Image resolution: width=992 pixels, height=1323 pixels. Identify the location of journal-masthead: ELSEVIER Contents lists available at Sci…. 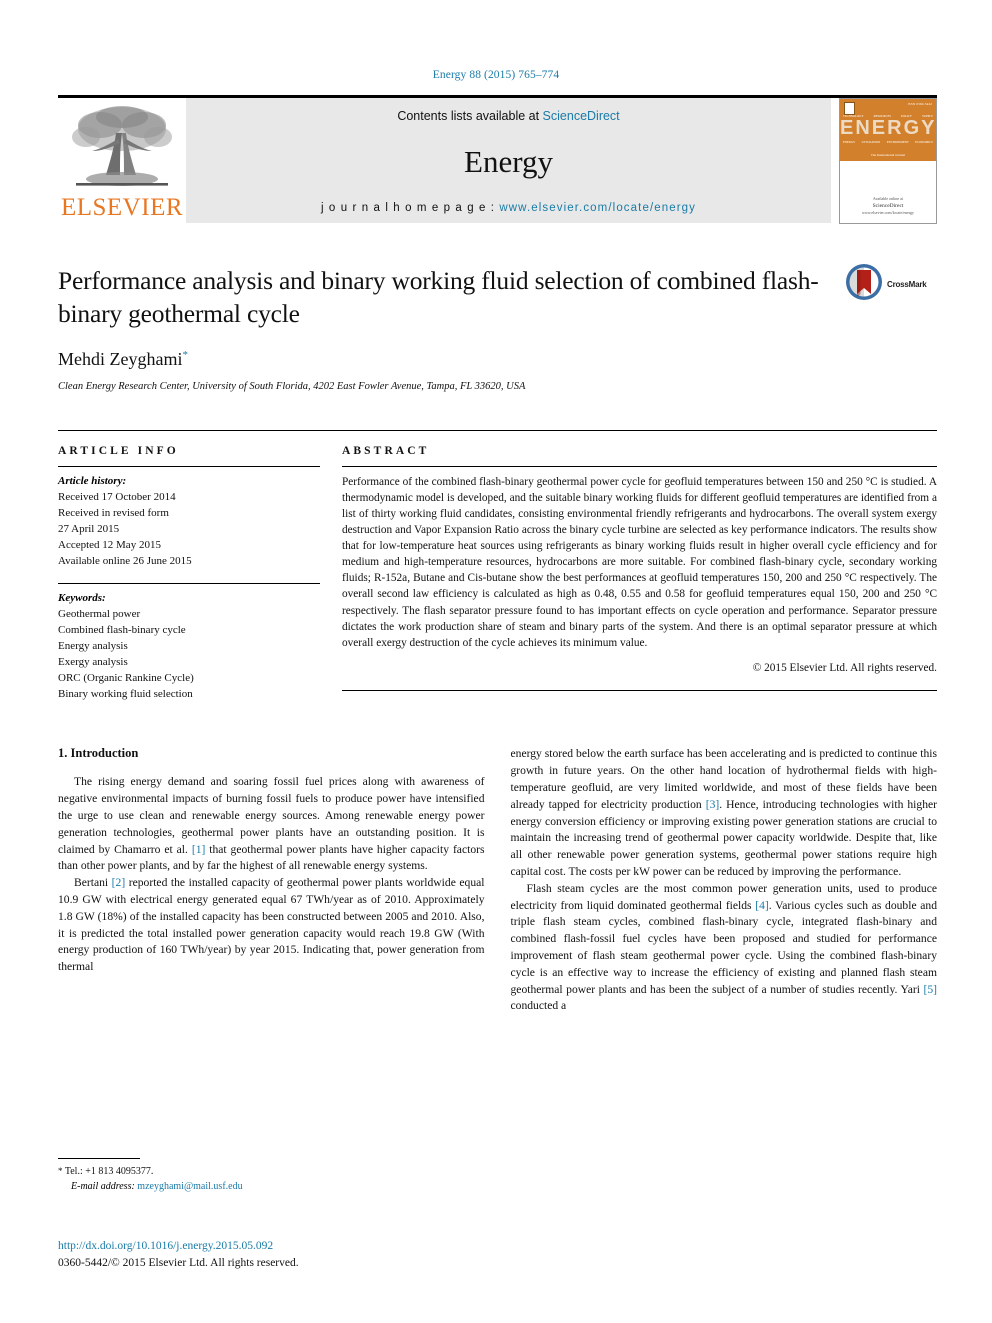
(497, 159).